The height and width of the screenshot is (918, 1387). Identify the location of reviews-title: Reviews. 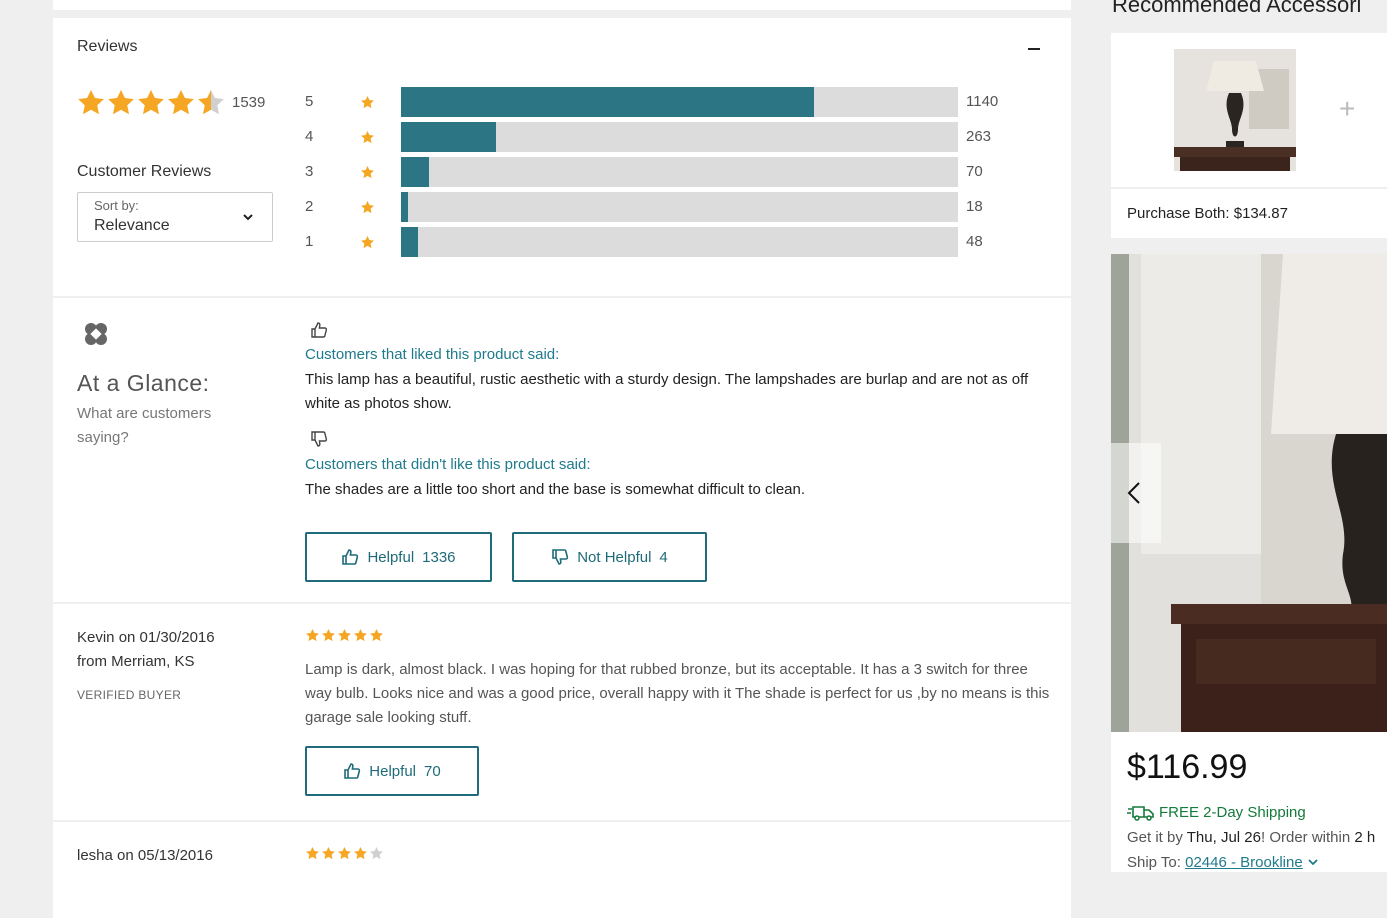
(107, 46).